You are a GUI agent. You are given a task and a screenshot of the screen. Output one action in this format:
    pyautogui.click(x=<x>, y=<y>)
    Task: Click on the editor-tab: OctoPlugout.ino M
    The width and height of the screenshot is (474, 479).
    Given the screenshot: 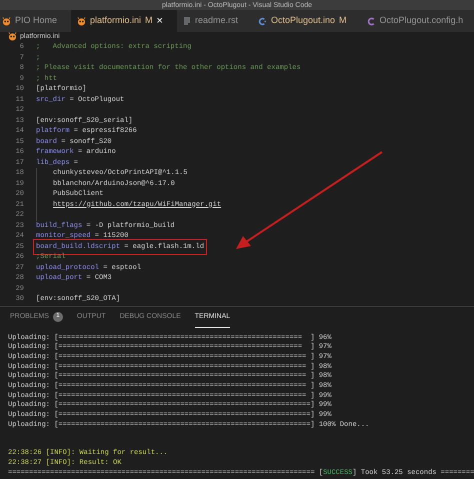 What is the action you would take?
    pyautogui.click(x=306, y=21)
    